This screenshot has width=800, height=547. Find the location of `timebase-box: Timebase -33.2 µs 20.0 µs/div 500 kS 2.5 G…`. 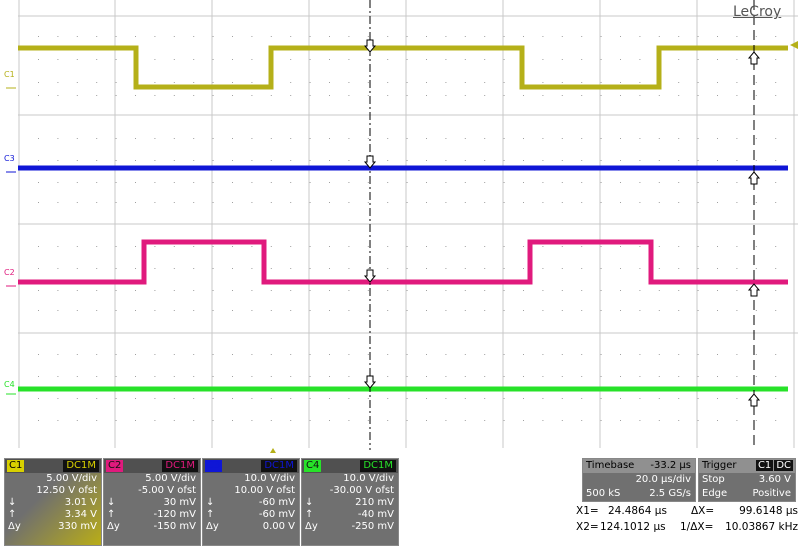

timebase-box: Timebase -33.2 µs 20.0 µs/div 500 kS 2.5 G… is located at coordinates (639, 480).